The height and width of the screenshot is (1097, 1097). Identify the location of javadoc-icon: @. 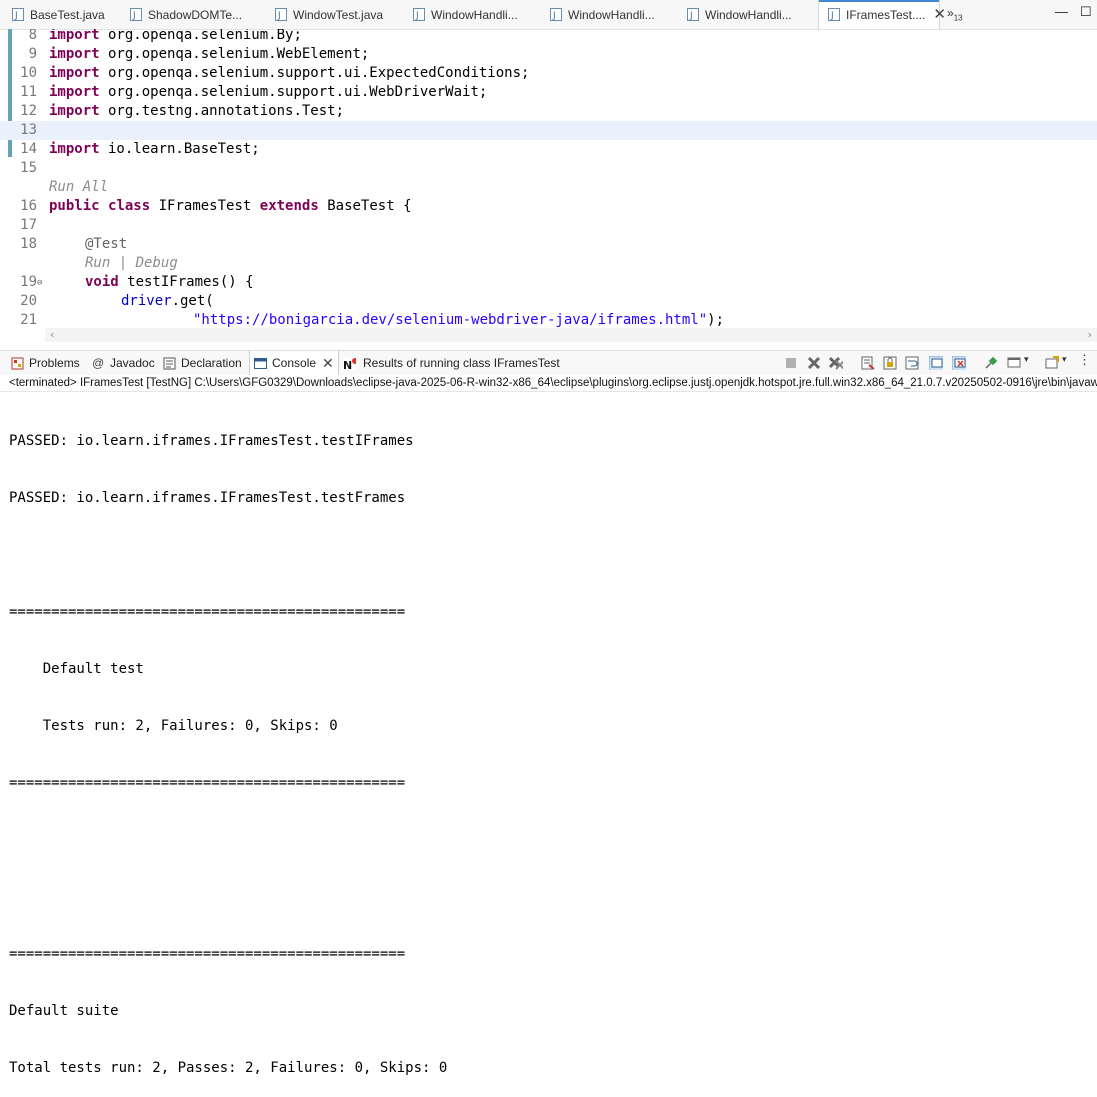
(98, 362).